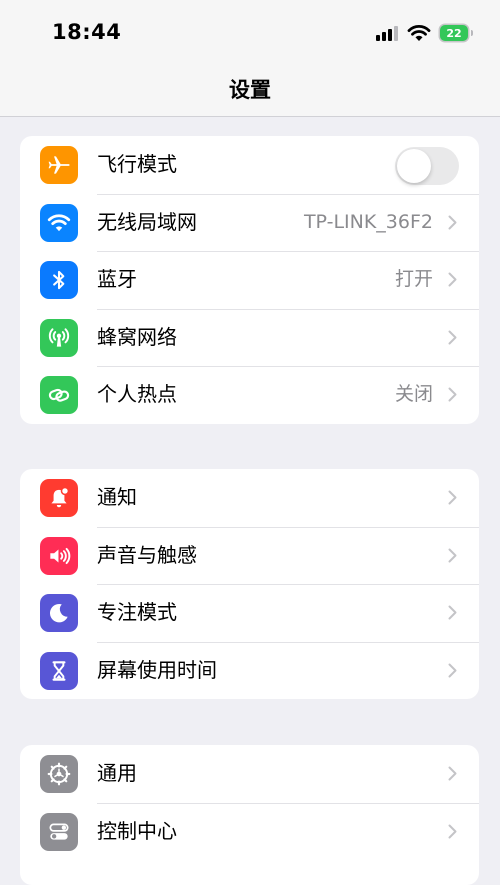  Describe the element at coordinates (59, 774) in the screenshot. I see `gear-icon` at that location.